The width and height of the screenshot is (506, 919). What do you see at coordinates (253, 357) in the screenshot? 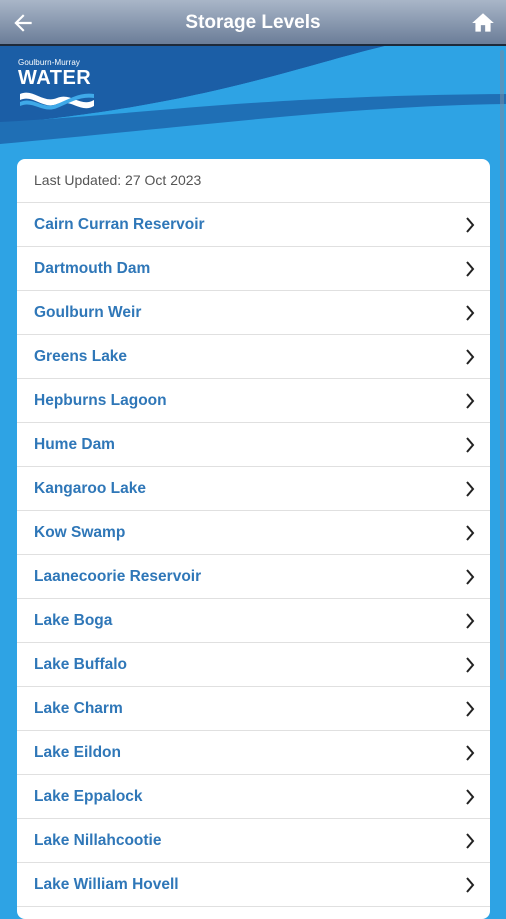
I see `list-item: Greens Lake` at bounding box center [253, 357].